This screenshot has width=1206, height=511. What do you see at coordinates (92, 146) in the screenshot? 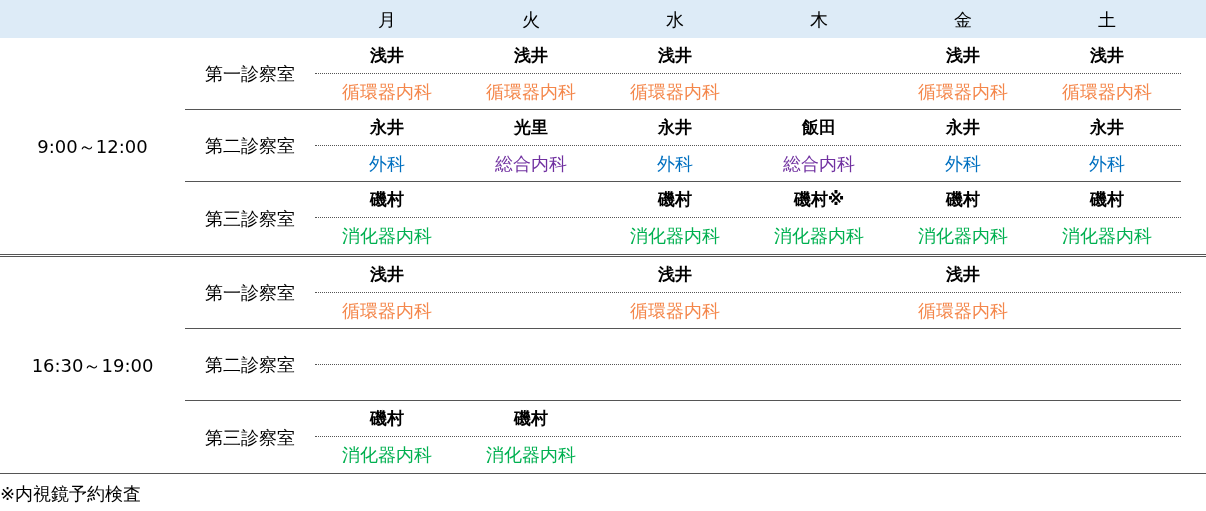
I see `time-label: 9:00～12:00` at bounding box center [92, 146].